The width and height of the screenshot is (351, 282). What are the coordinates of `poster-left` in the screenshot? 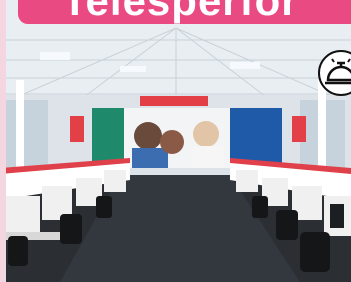 It's located at (77, 129).